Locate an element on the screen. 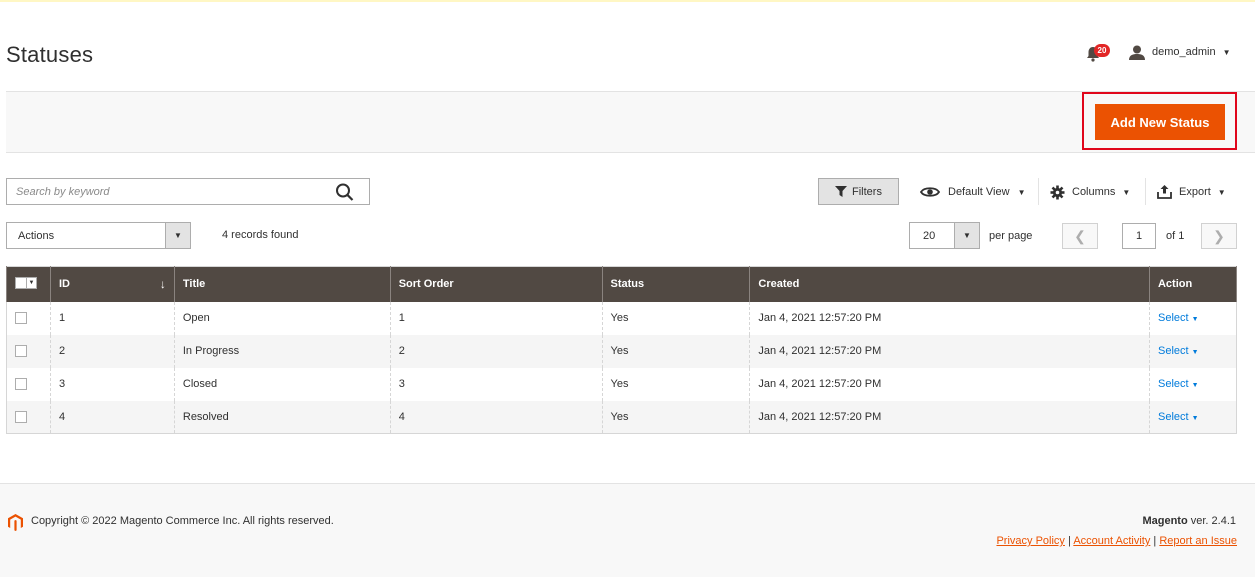 This screenshot has height=577, width=1255. cell-title: Closed is located at coordinates (282, 384).